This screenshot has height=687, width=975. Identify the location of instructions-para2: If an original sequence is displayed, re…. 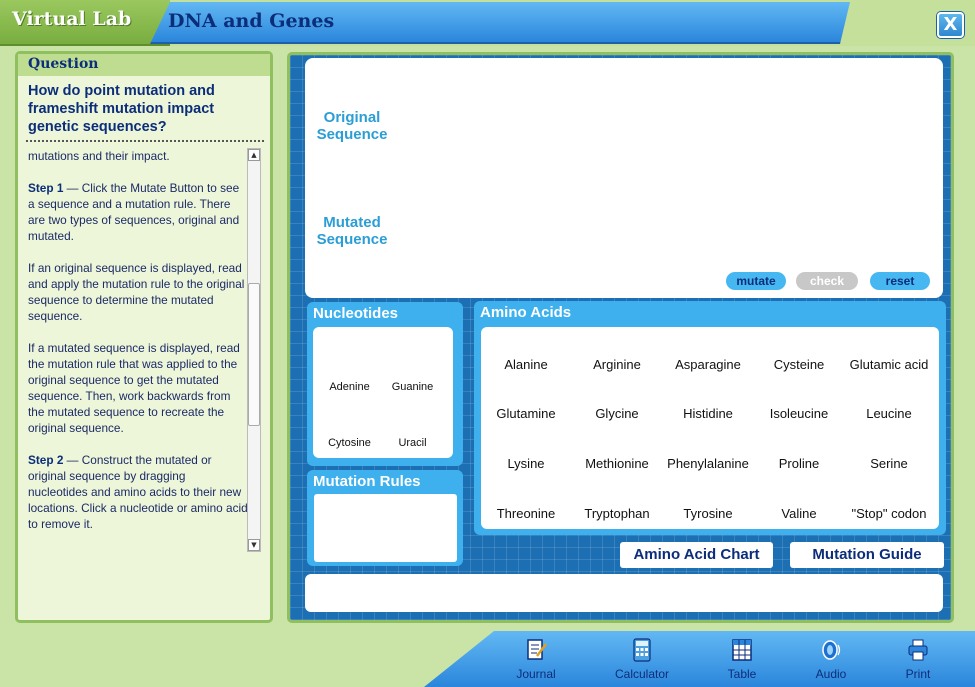
(136, 292).